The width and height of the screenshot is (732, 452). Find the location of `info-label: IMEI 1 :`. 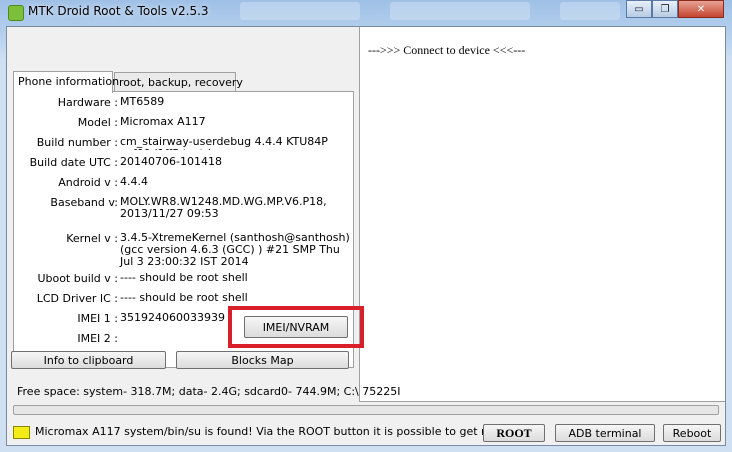

info-label: IMEI 1 : is located at coordinates (97, 318).